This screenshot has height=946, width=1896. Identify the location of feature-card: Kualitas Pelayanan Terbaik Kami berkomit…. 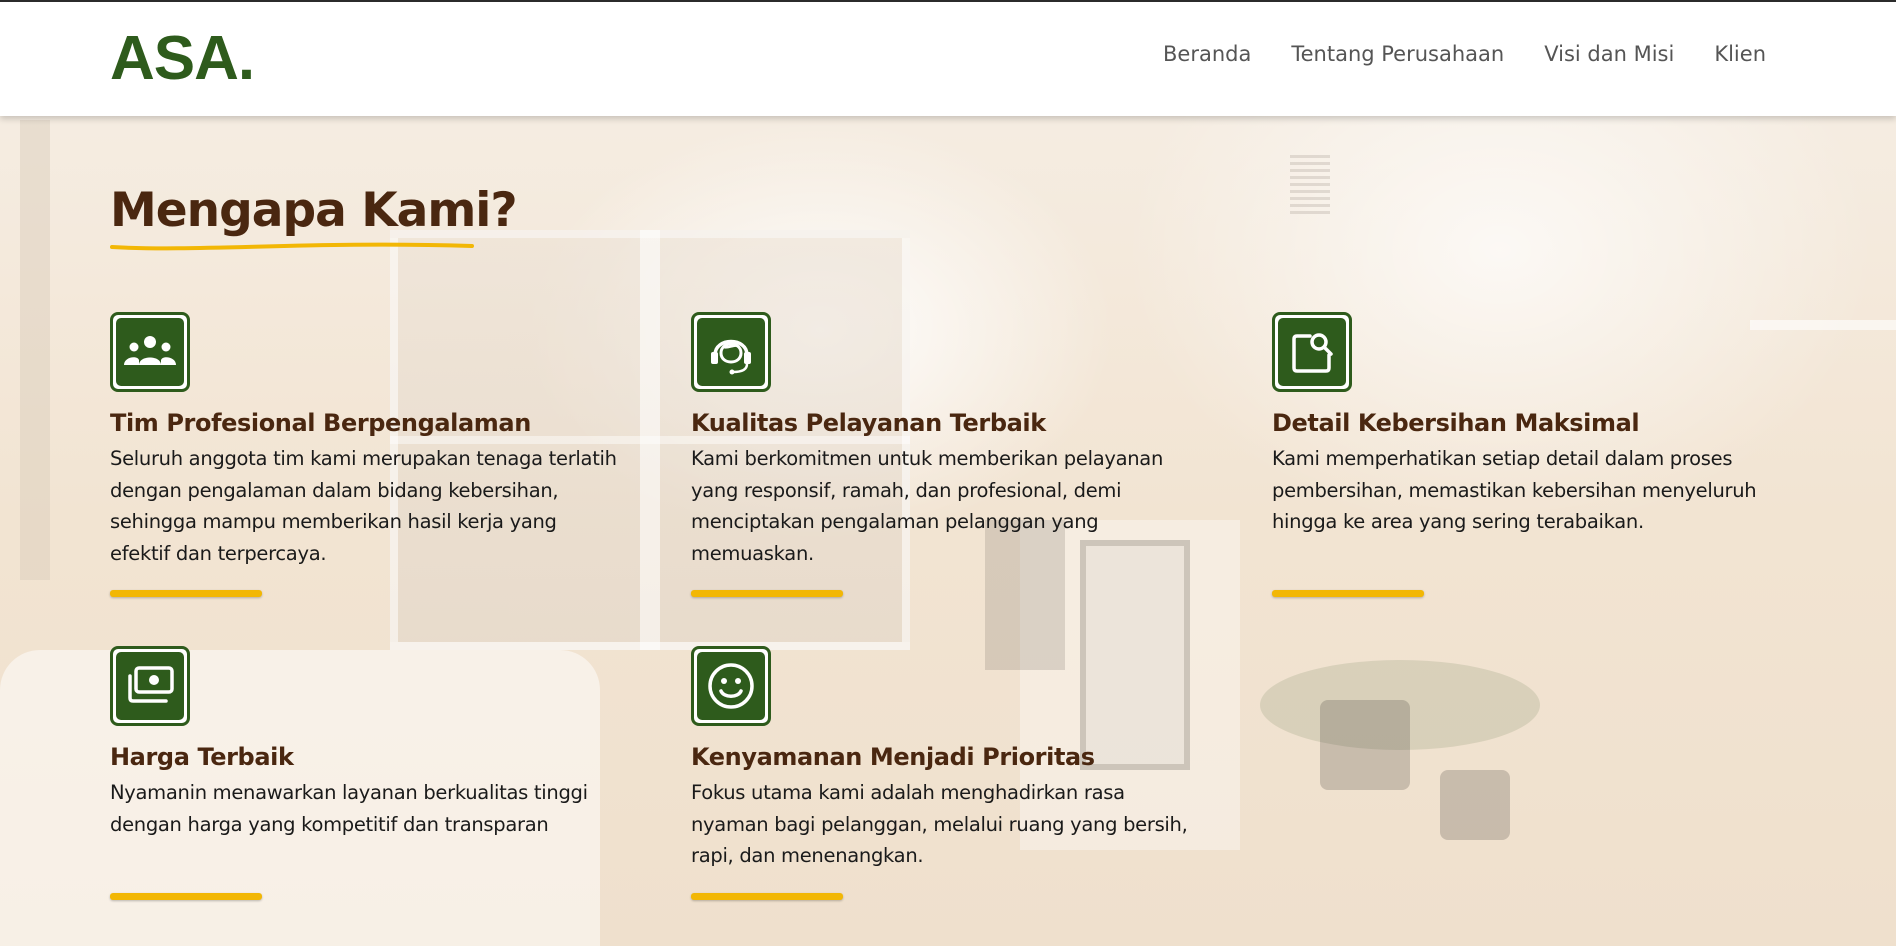
(946, 440).